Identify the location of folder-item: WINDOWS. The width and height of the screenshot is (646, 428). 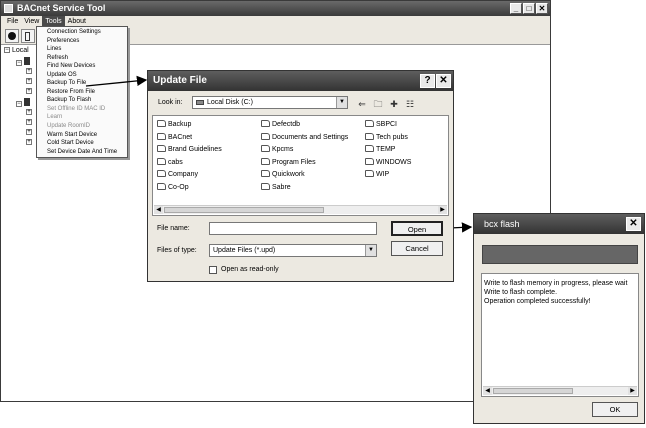
(388, 162).